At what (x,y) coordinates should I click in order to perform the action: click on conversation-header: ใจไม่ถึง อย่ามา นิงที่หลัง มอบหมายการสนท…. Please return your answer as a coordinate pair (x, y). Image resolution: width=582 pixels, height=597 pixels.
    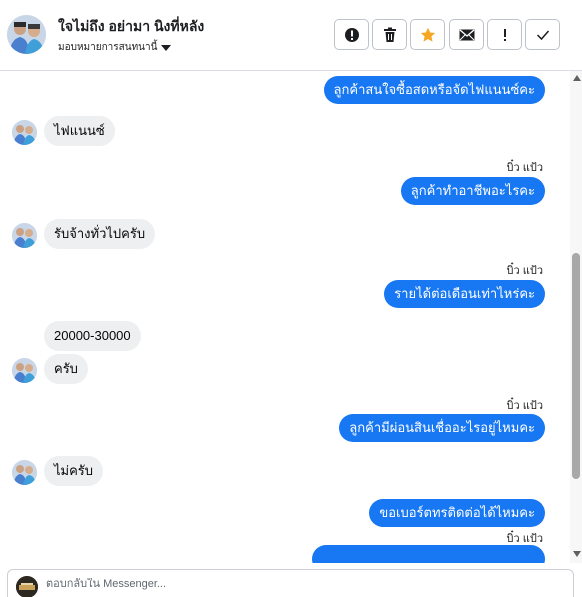
    Looking at the image, I should click on (291, 35).